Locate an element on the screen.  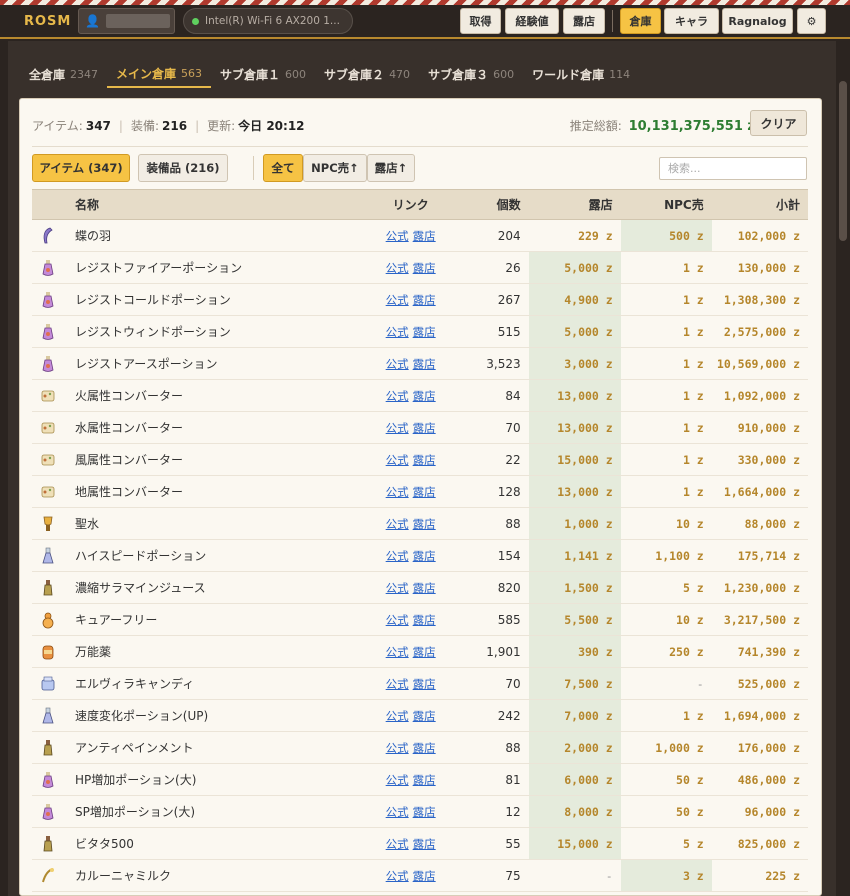
table-row: キュアーフリー 公式 露店 585 5,500 z 10 z 3,217,500 z is located at coordinates (420, 619).